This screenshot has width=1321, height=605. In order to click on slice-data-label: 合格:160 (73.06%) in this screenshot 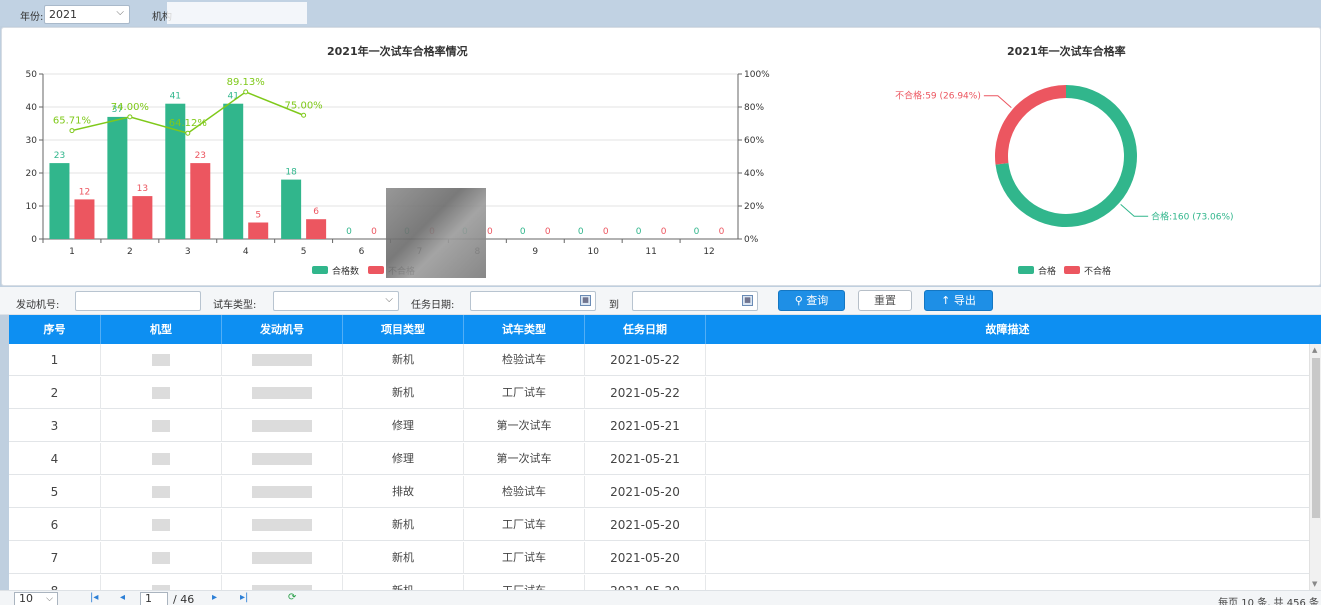, I will do `click(1192, 216)`.